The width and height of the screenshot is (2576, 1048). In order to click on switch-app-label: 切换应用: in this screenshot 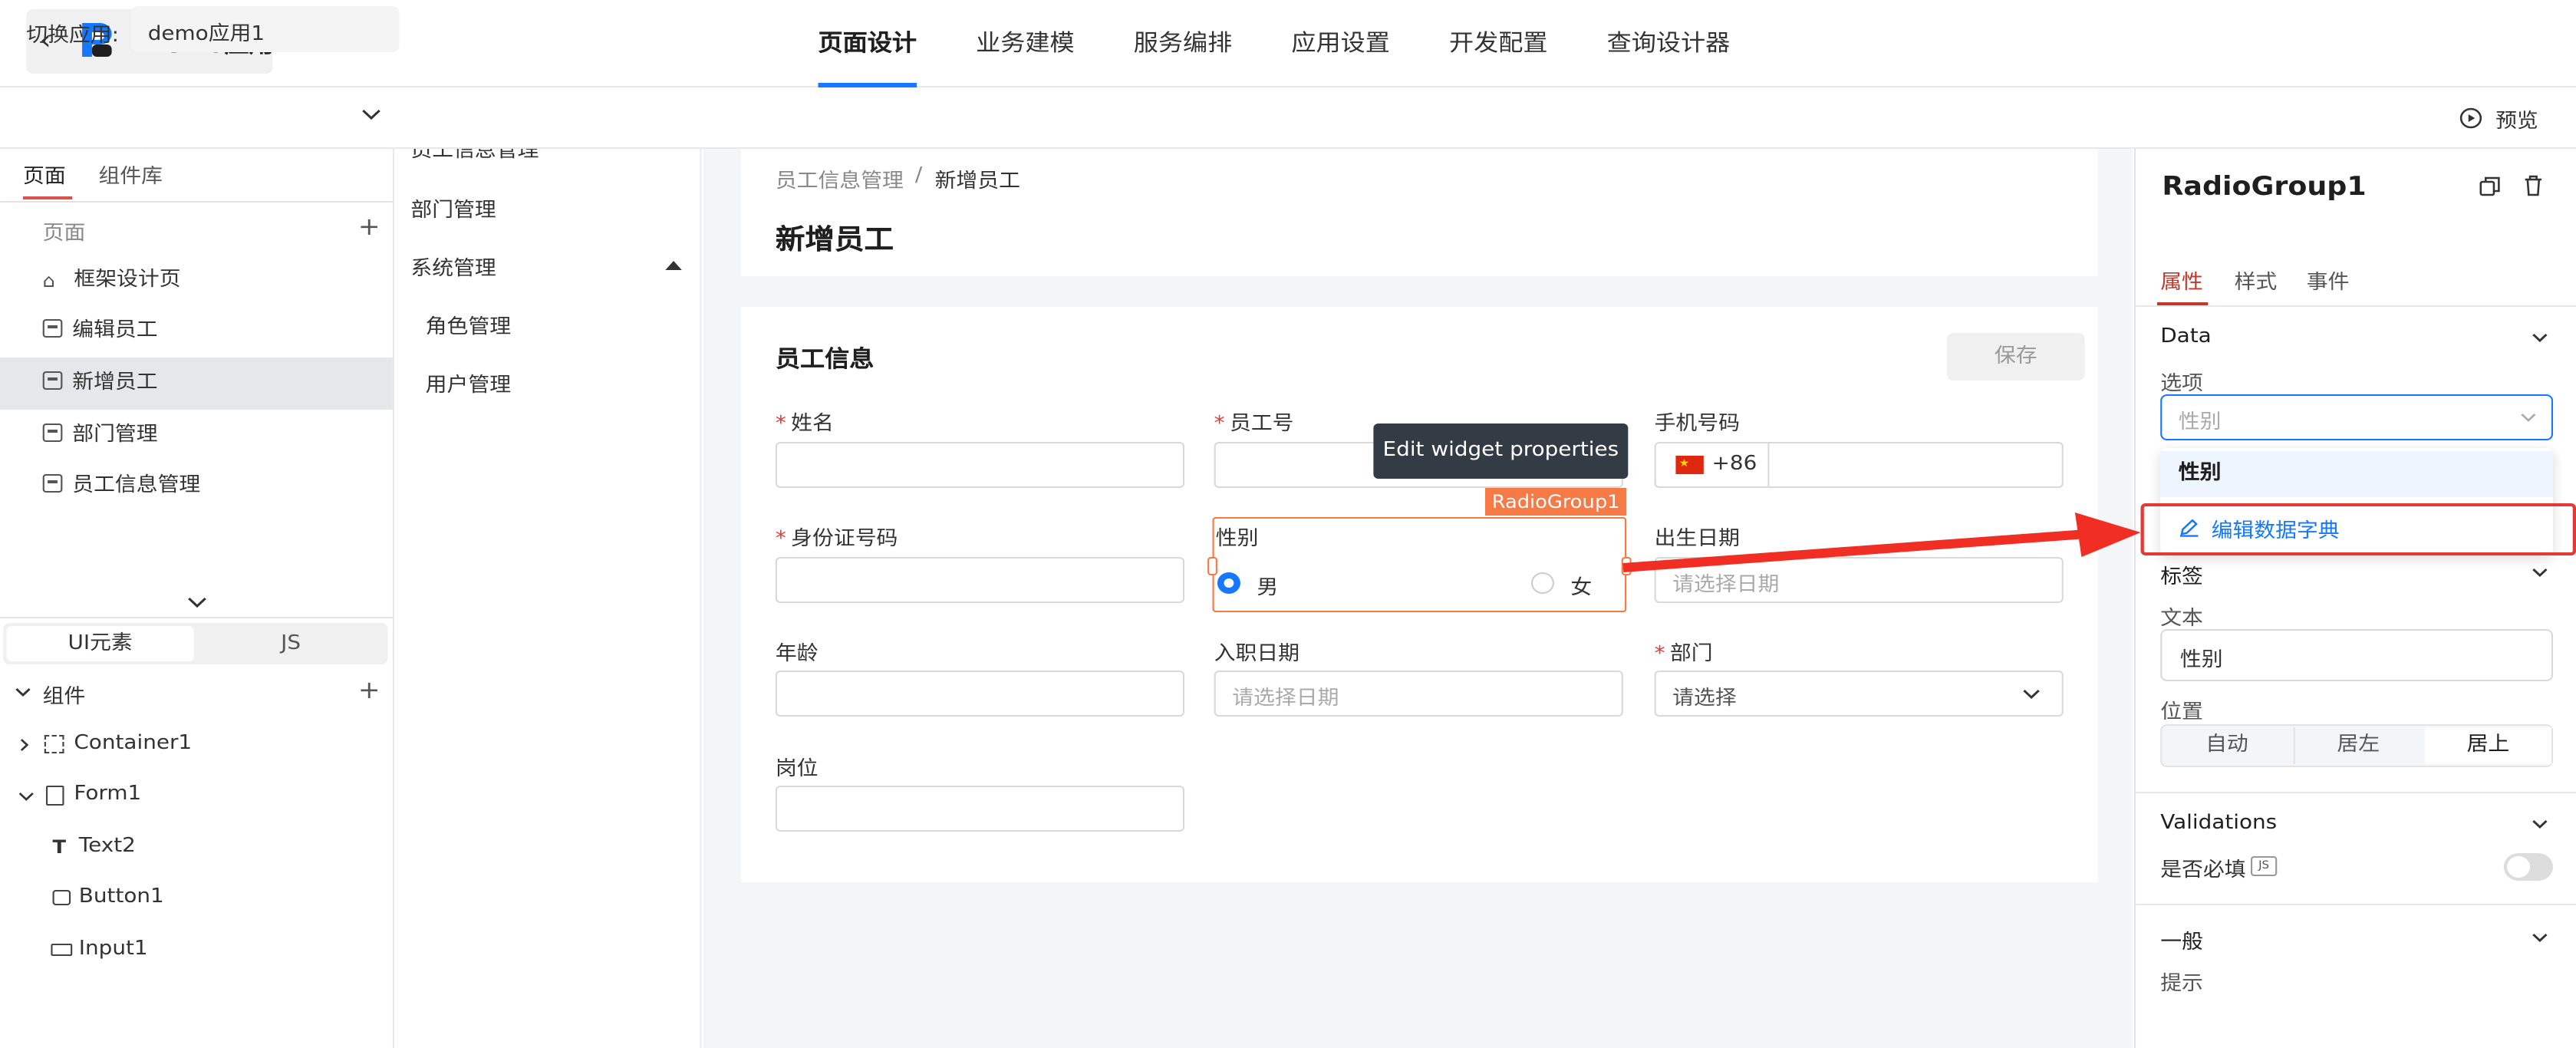, I will do `click(73, 36)`.